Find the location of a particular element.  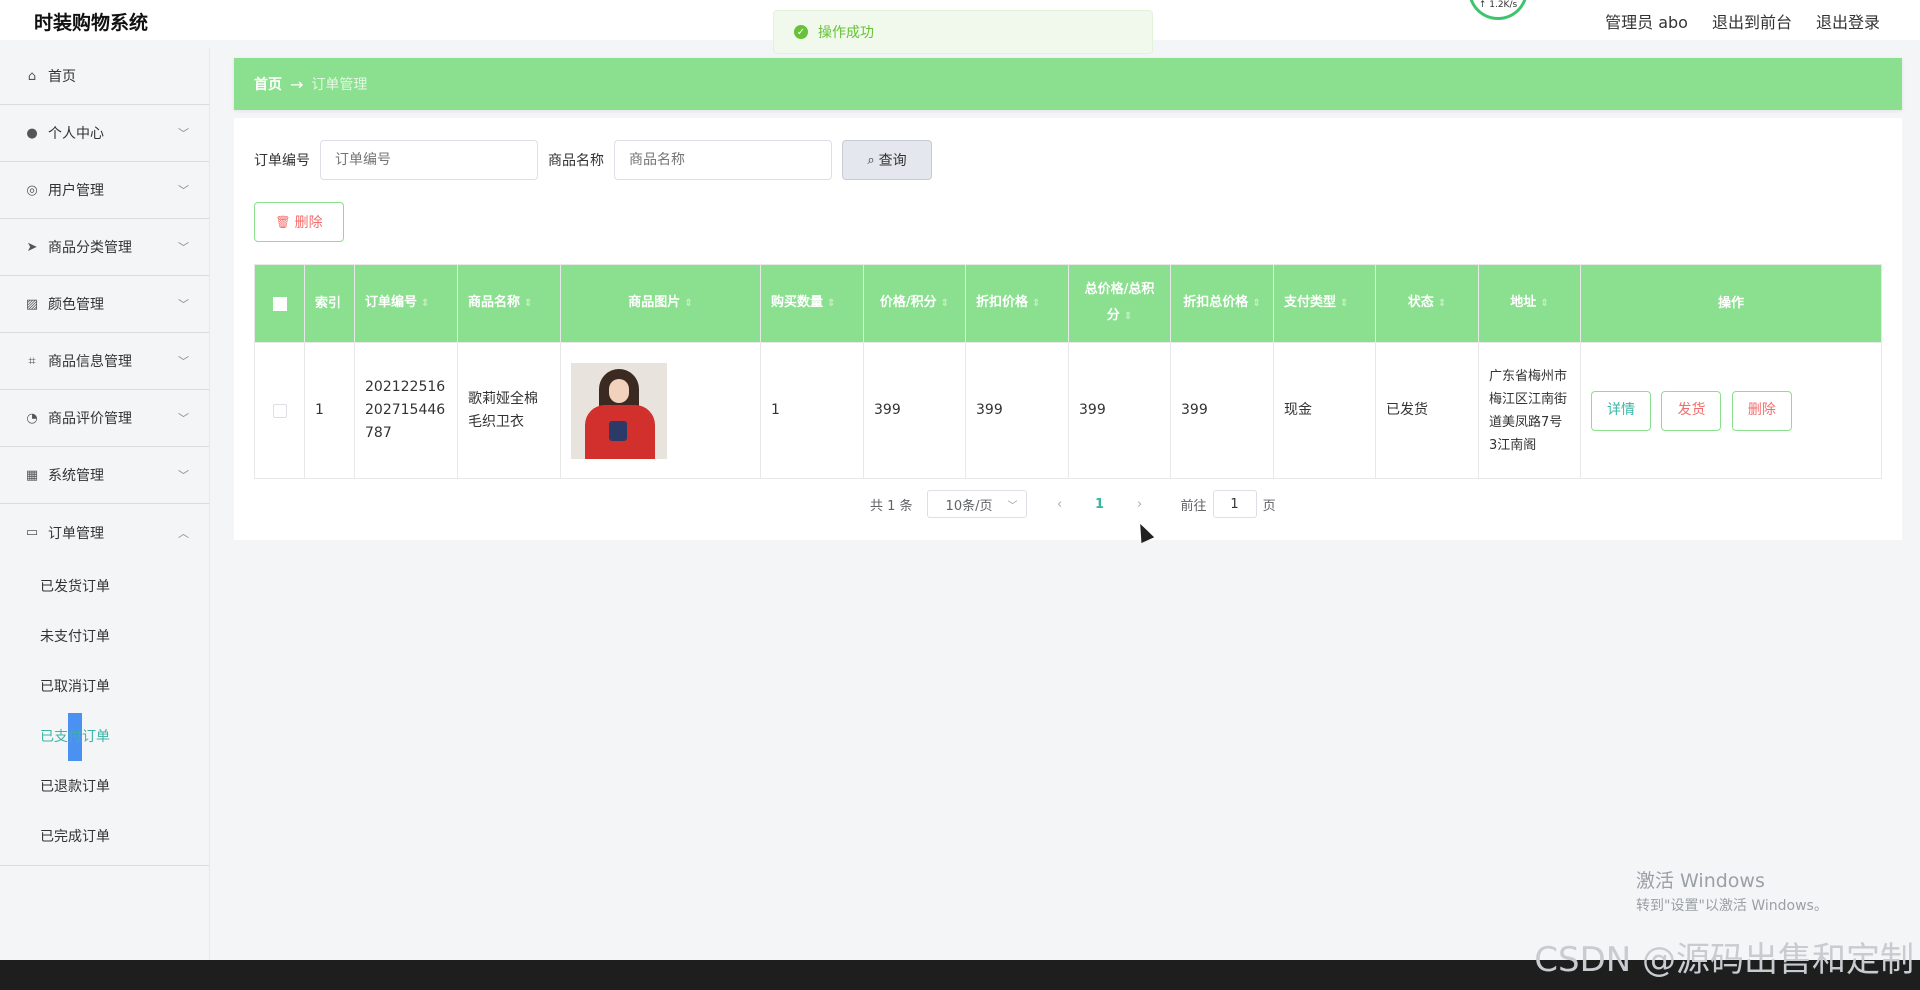

column-header-label: 索引 is located at coordinates (328, 303).